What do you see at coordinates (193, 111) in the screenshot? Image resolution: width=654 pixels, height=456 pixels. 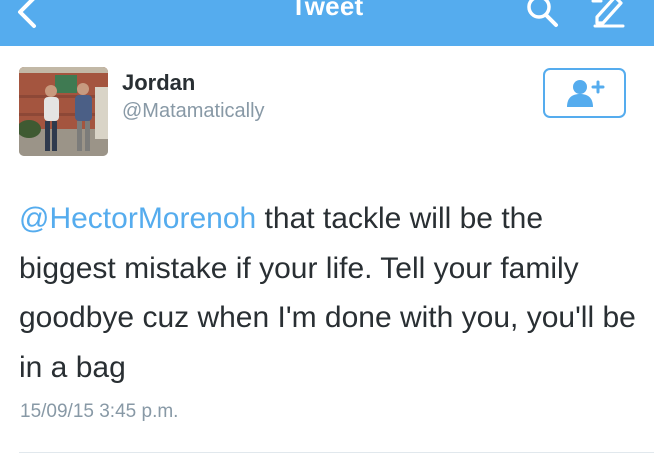 I see `user-handle: @Matamatically` at bounding box center [193, 111].